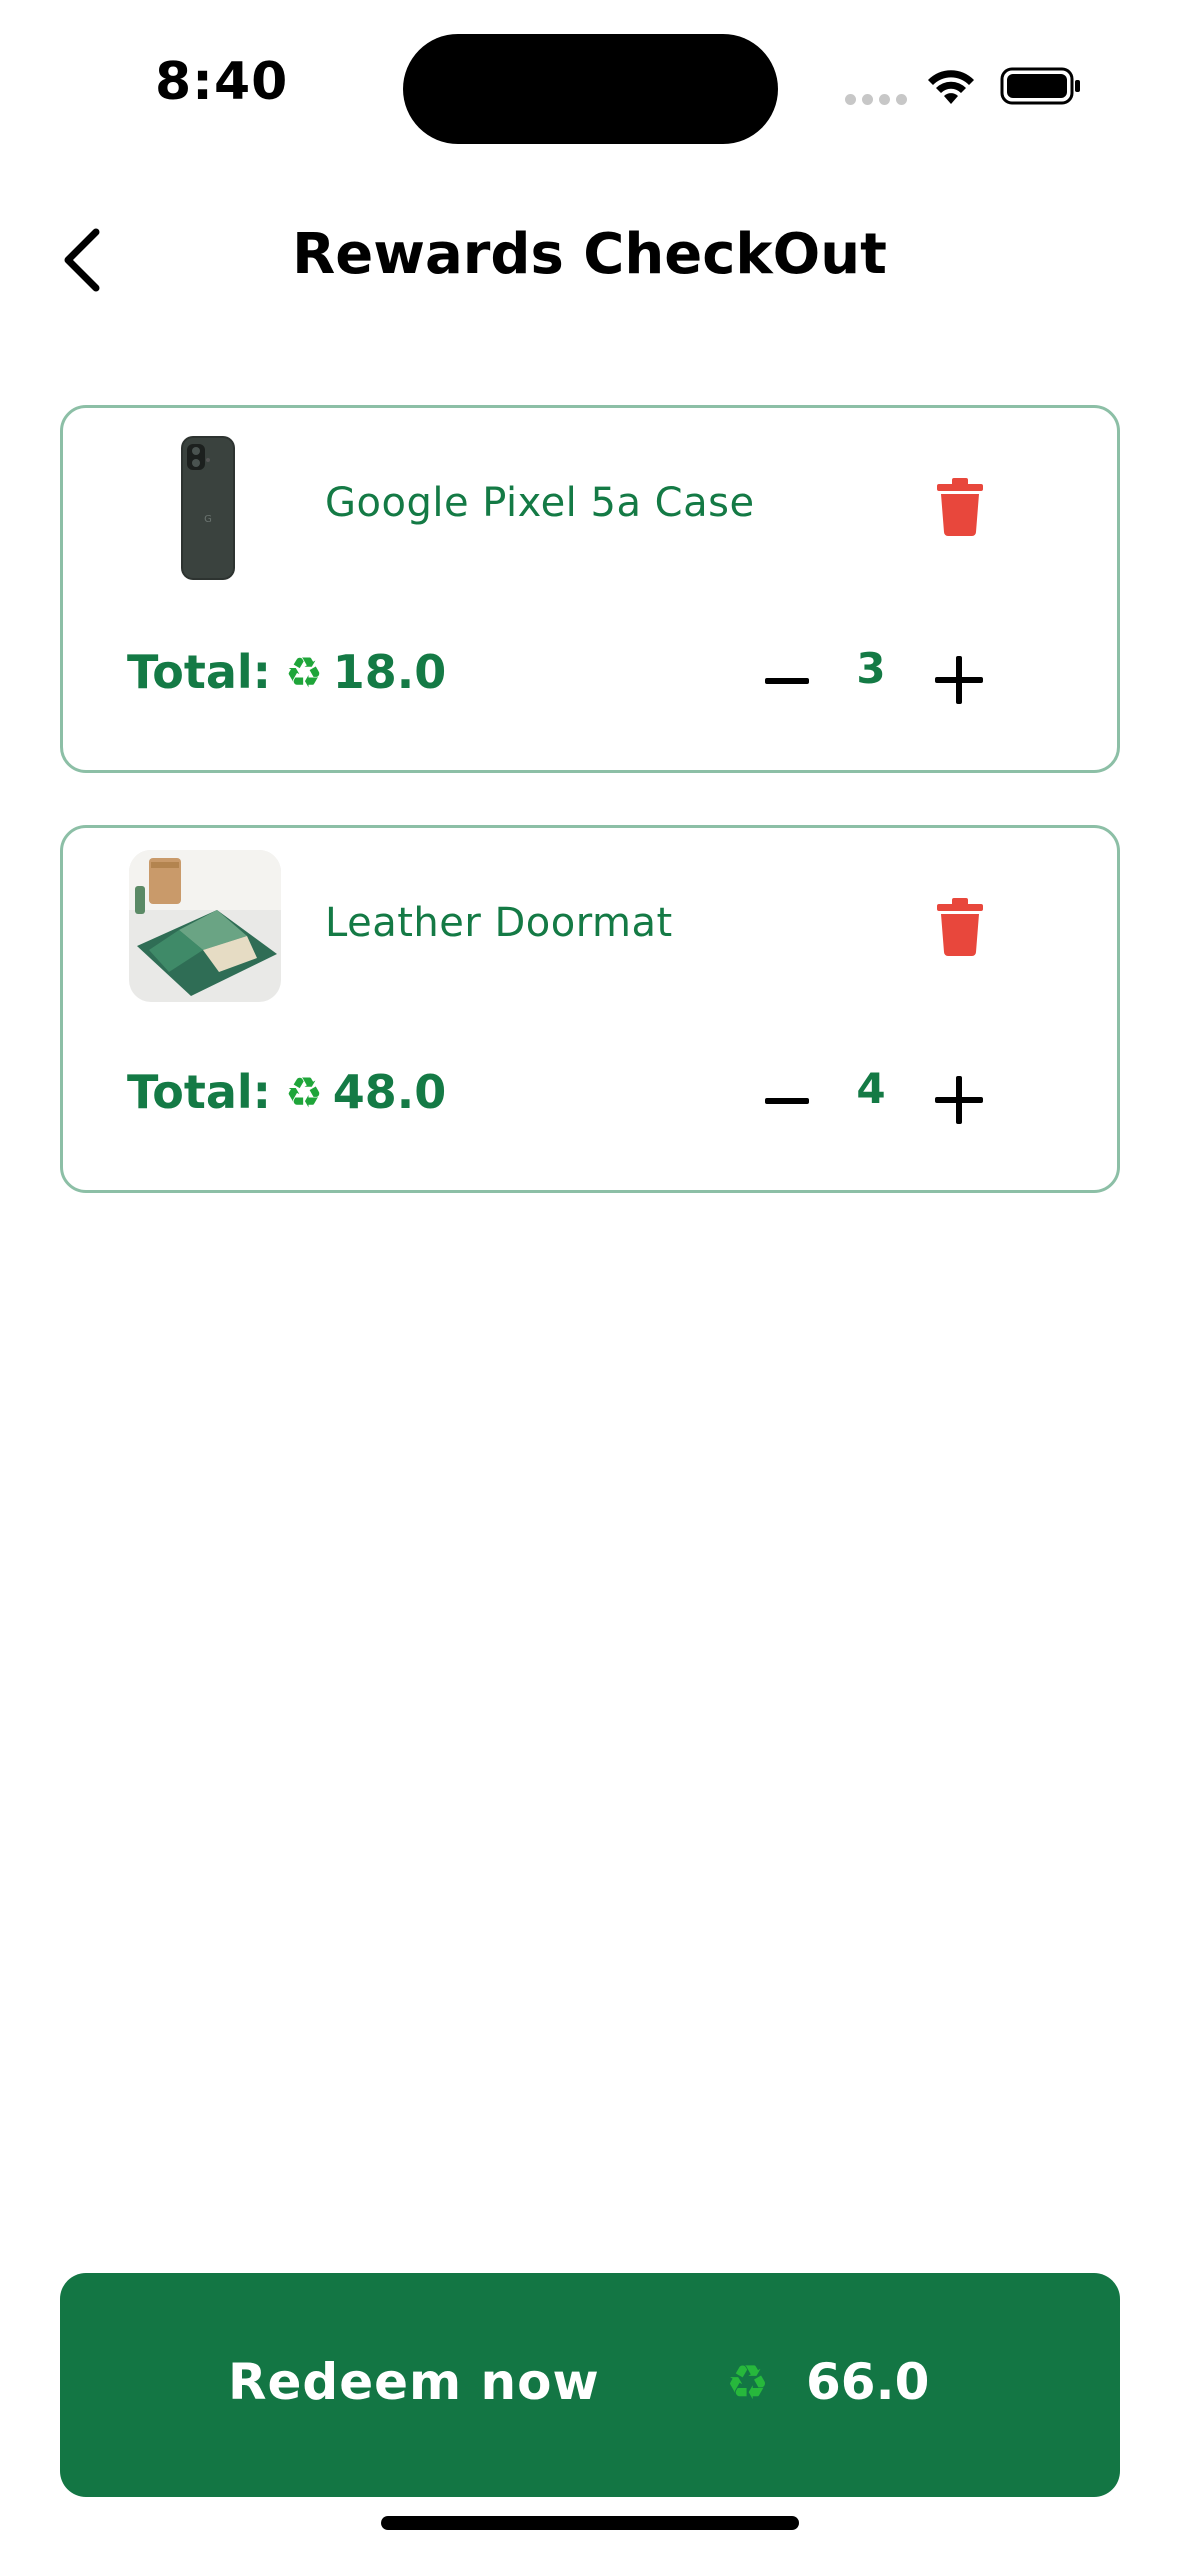  What do you see at coordinates (868, 2382) in the screenshot?
I see `grand-total: 66.0` at bounding box center [868, 2382].